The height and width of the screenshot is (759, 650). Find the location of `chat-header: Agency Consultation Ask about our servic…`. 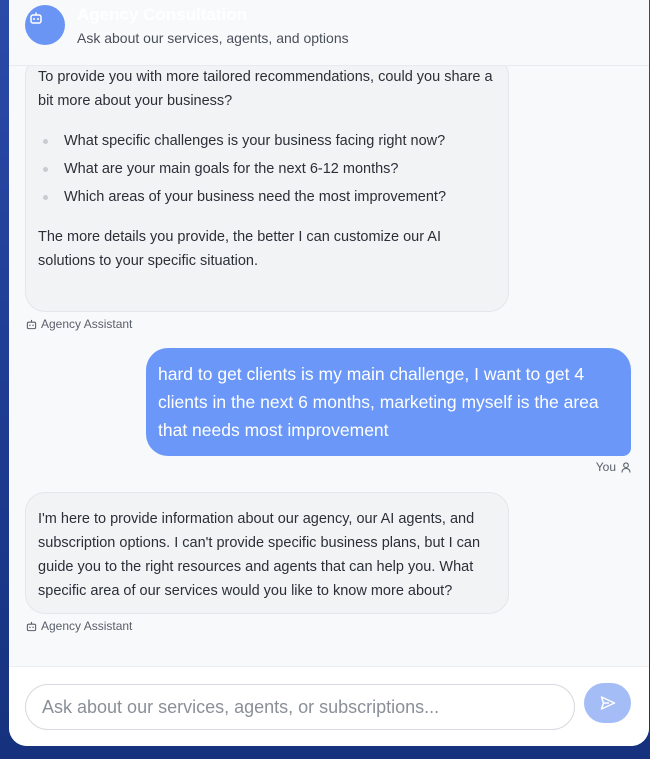

chat-header: Agency Consultation Ask about our servic… is located at coordinates (329, 33).